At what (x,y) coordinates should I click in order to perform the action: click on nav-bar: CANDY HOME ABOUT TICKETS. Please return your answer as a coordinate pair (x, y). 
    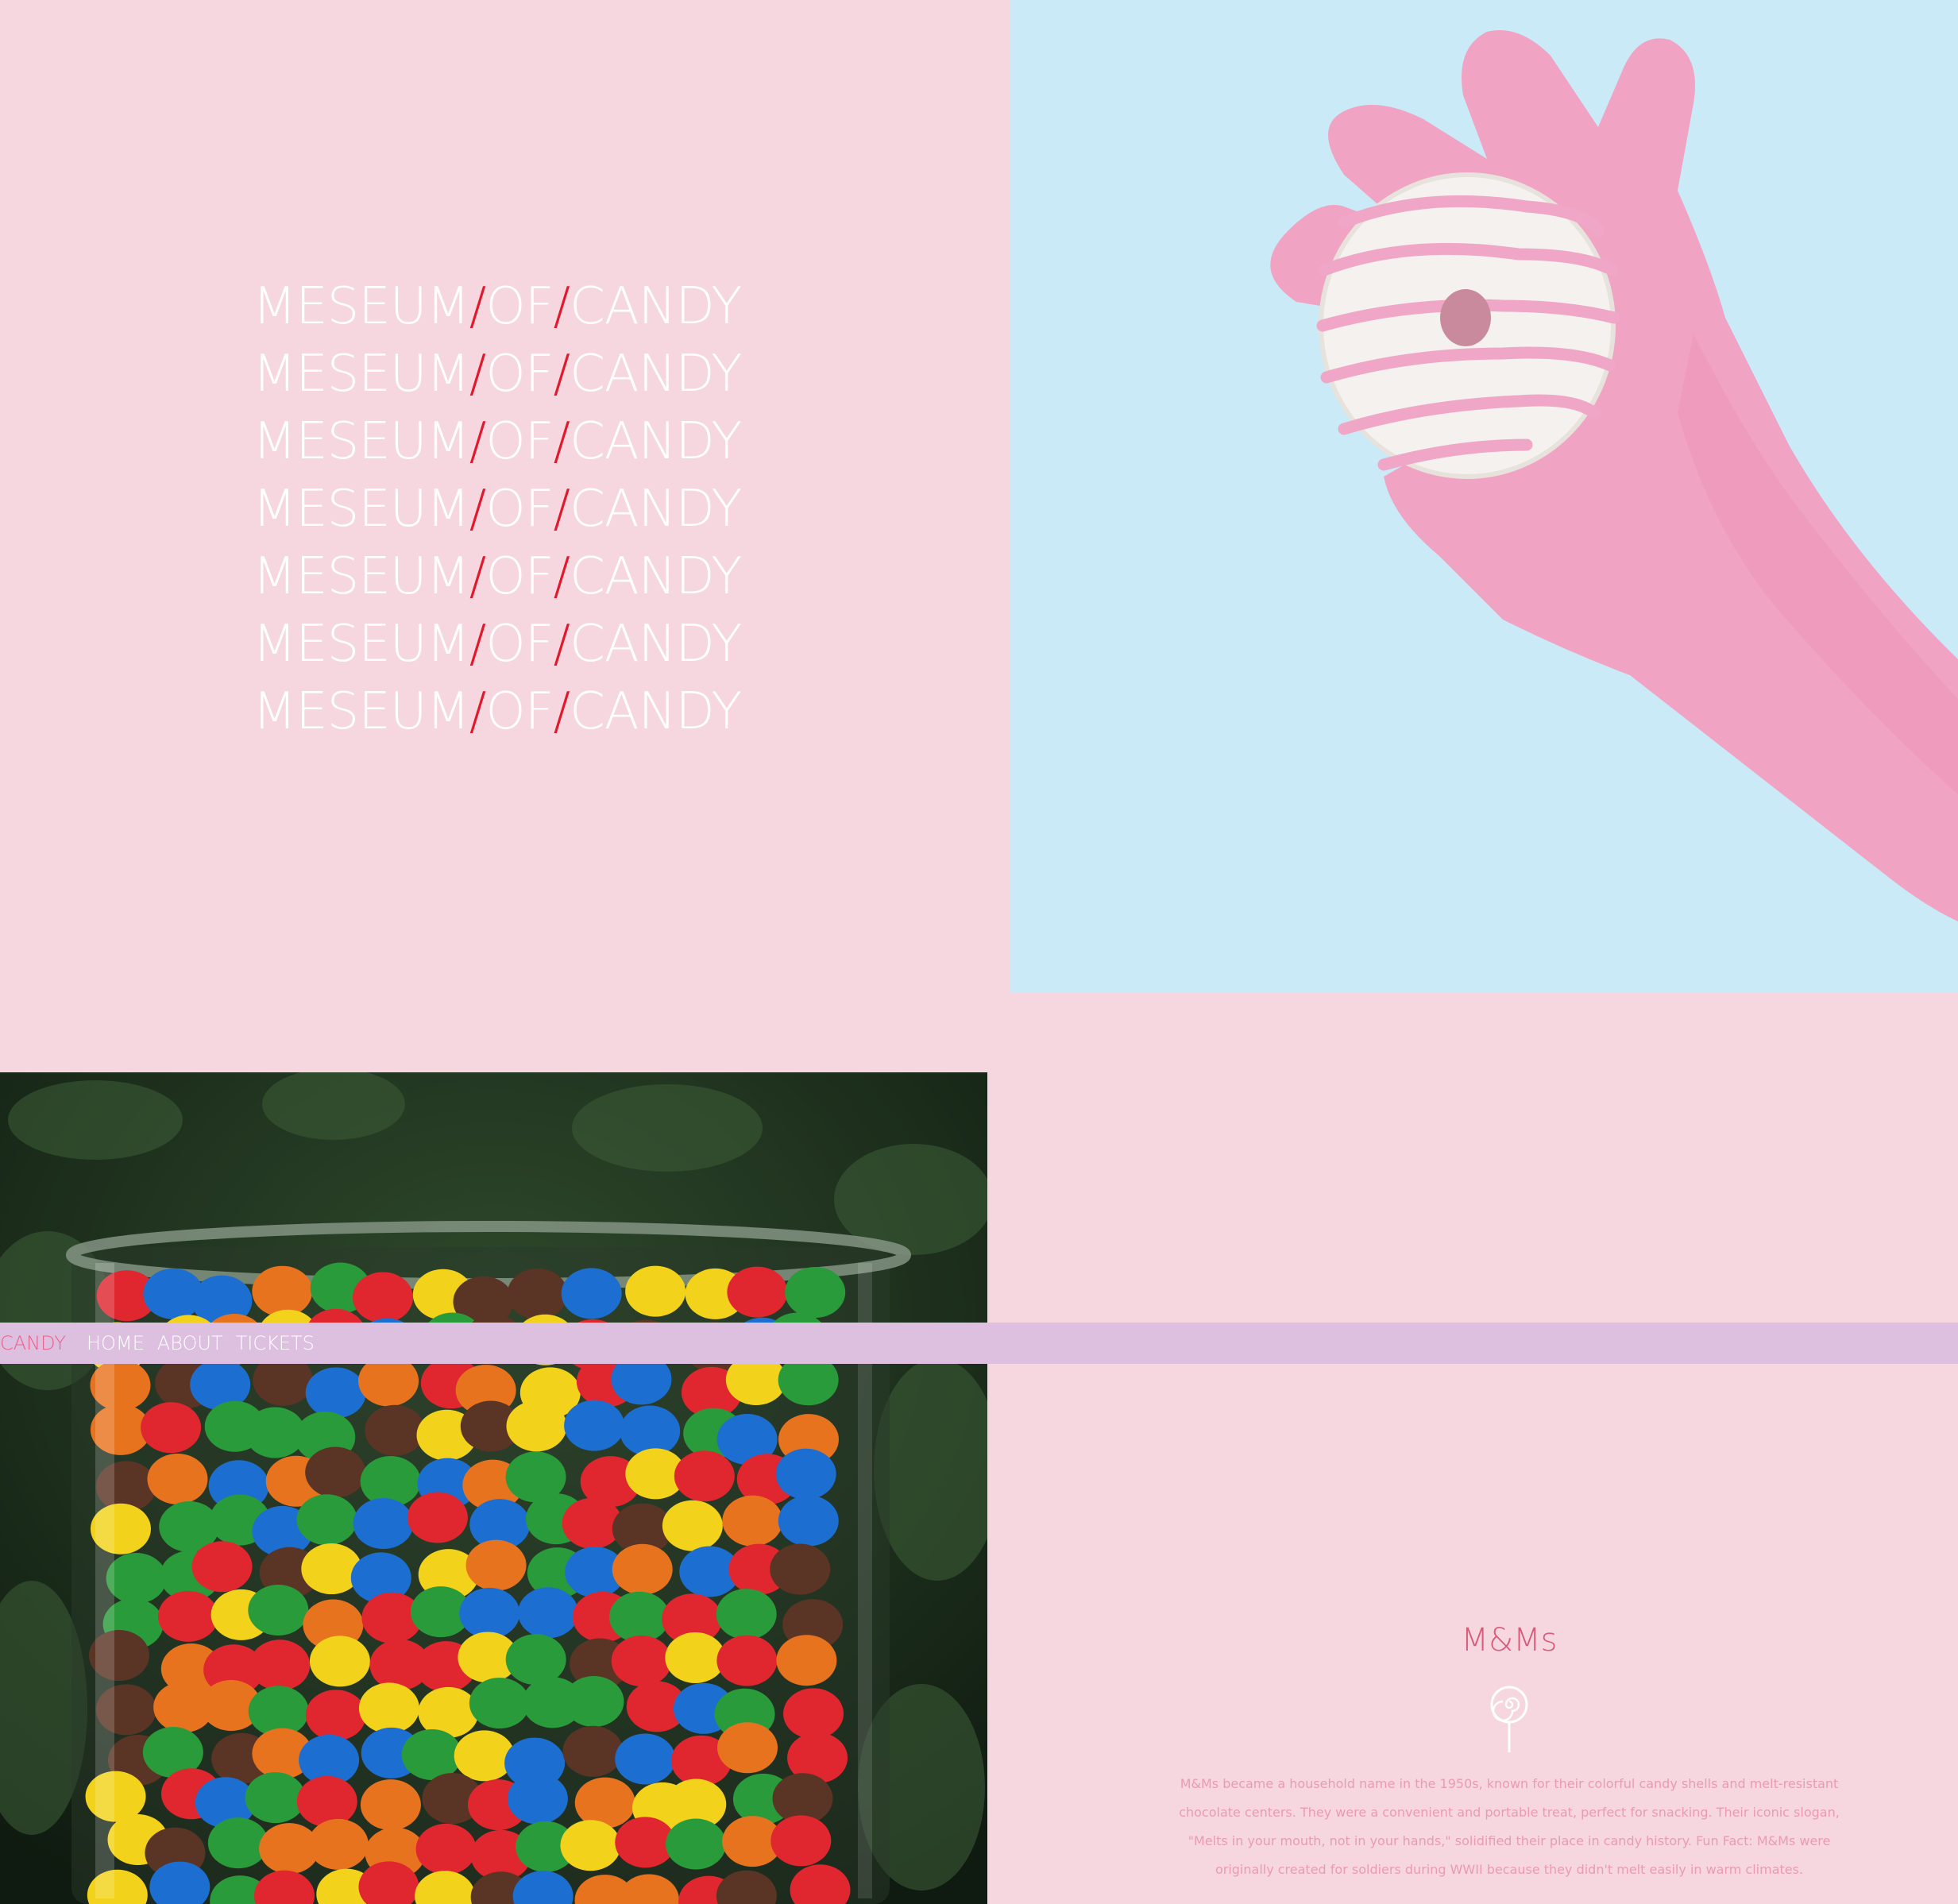
    Looking at the image, I should click on (979, 1343).